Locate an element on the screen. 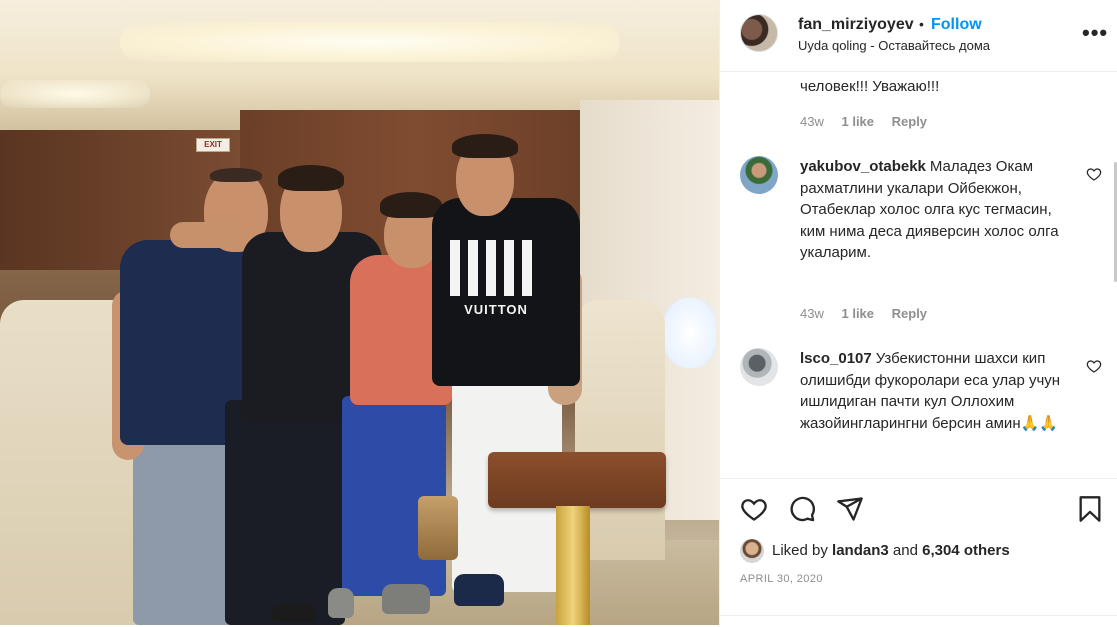 The image size is (1117, 627). heart-icon is located at coordinates (754, 509).